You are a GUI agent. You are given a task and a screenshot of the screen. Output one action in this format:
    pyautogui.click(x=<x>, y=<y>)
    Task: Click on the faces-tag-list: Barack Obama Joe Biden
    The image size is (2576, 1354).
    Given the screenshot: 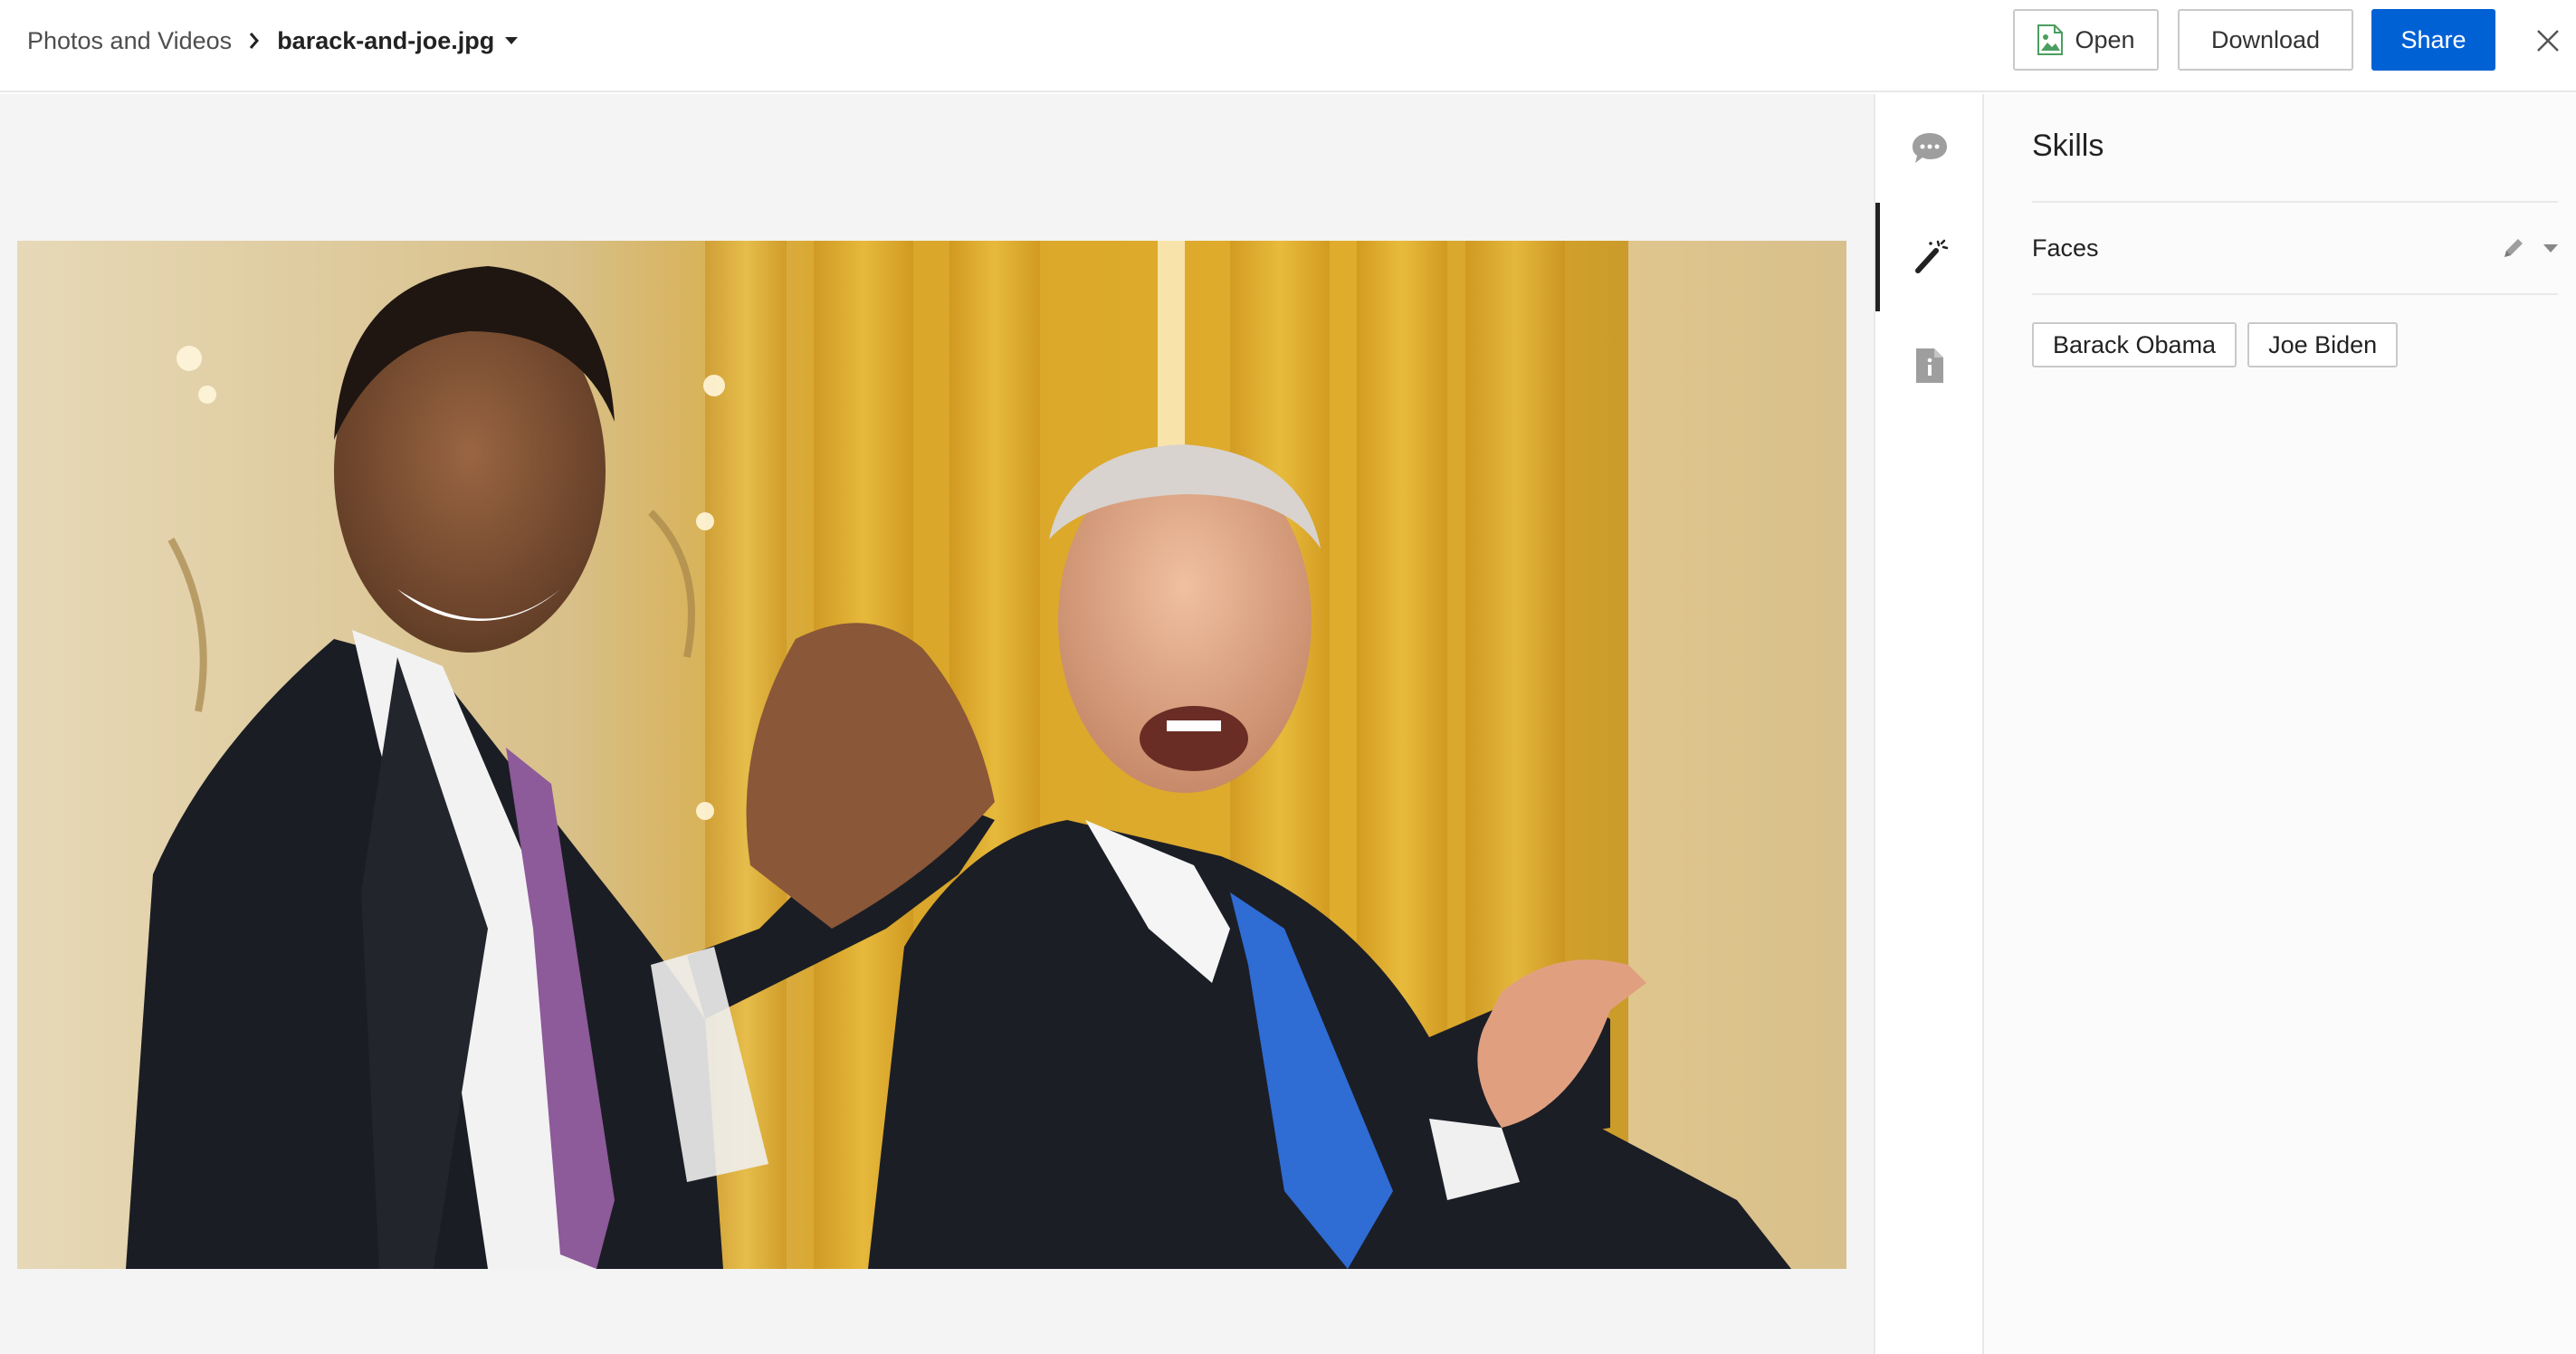 What is the action you would take?
    pyautogui.click(x=2215, y=344)
    